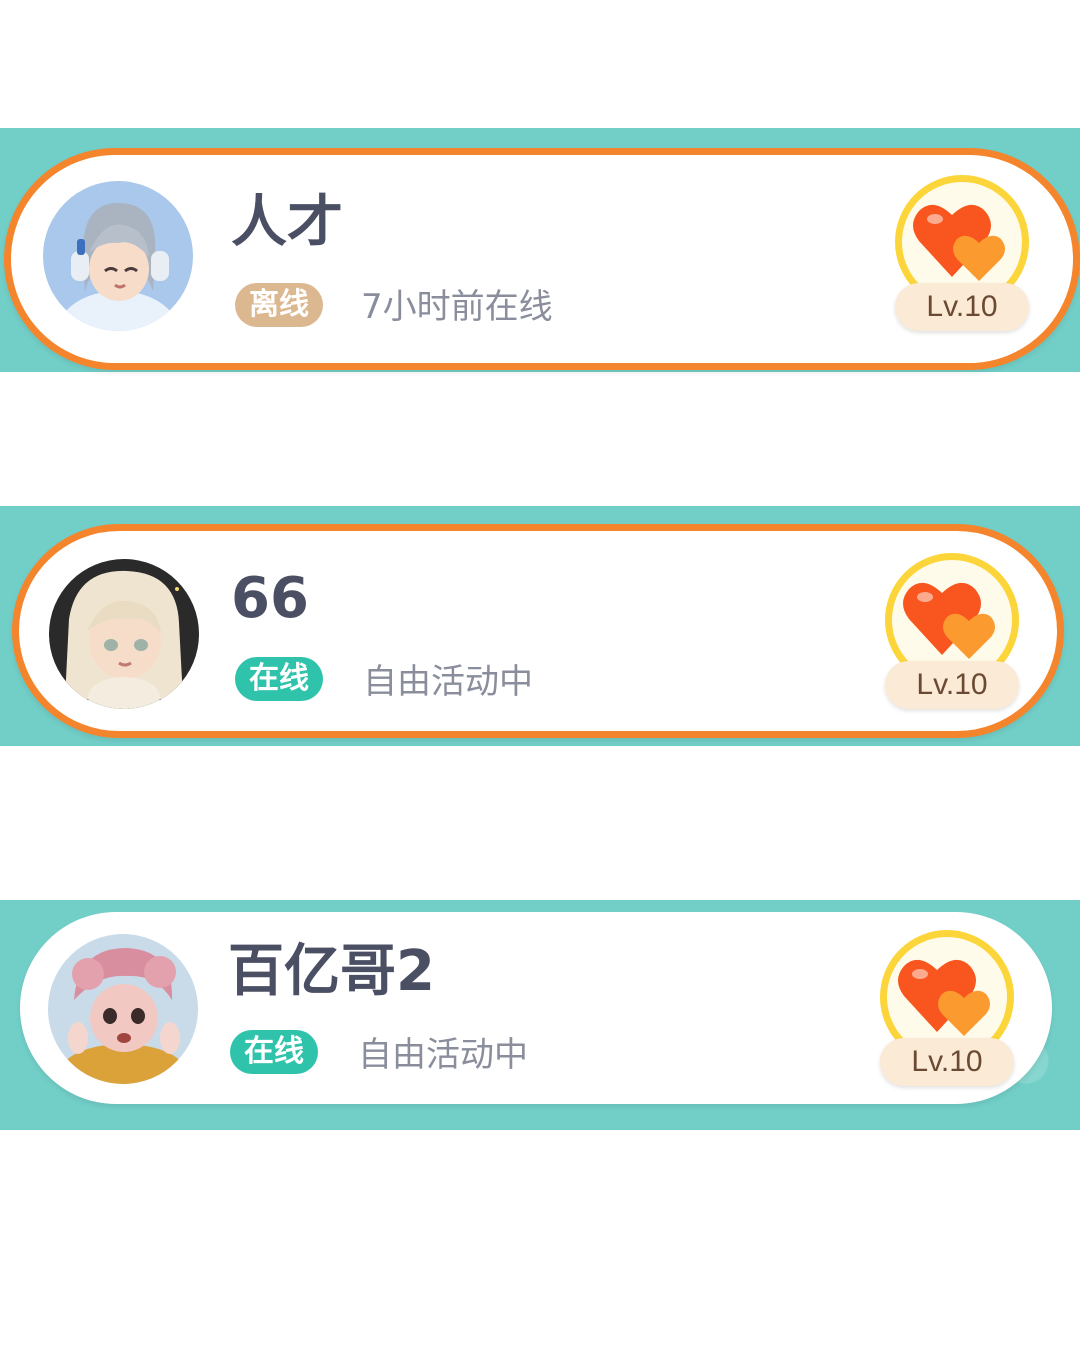  Describe the element at coordinates (270, 598) in the screenshot. I see `friend-name: 66` at that location.